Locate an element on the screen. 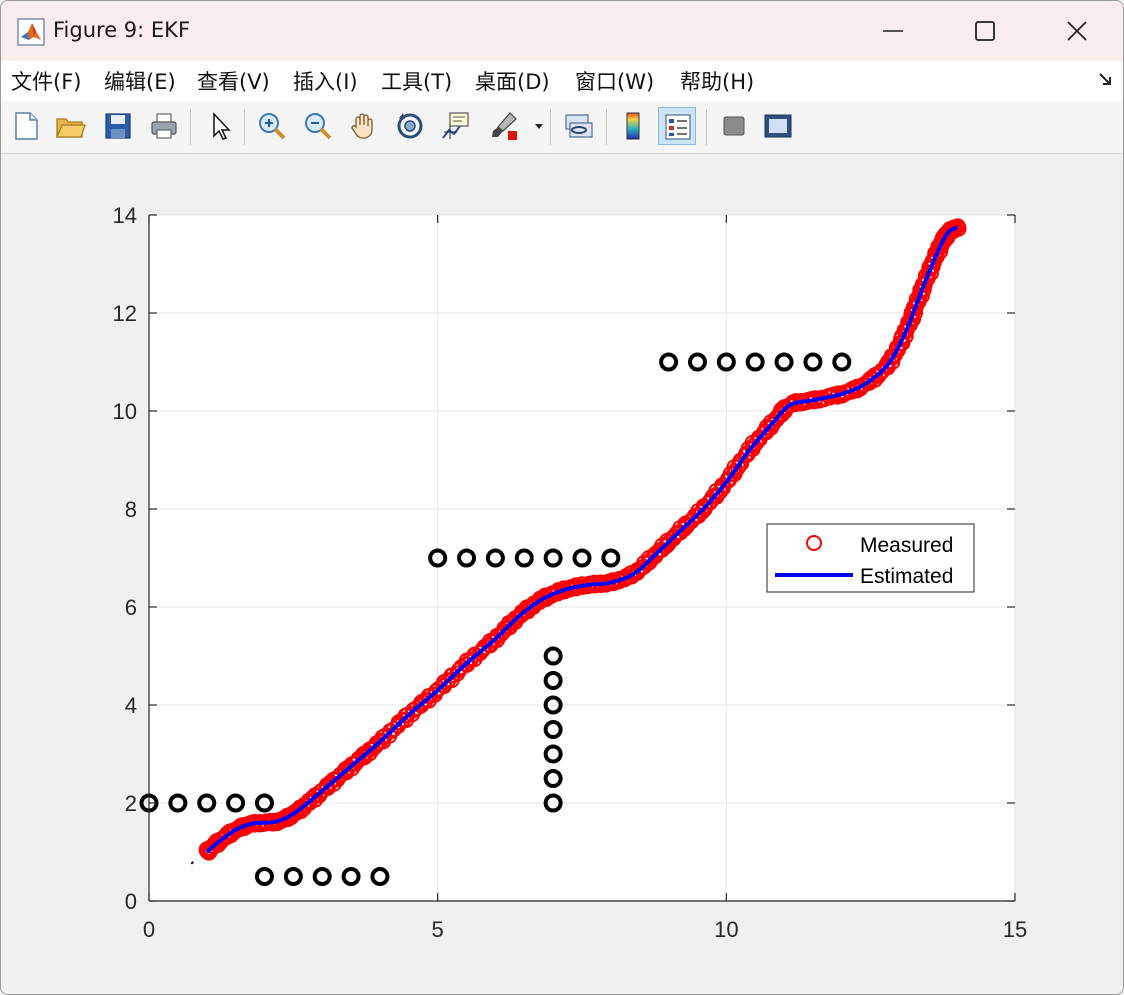  data-cursor-button is located at coordinates (456, 126).